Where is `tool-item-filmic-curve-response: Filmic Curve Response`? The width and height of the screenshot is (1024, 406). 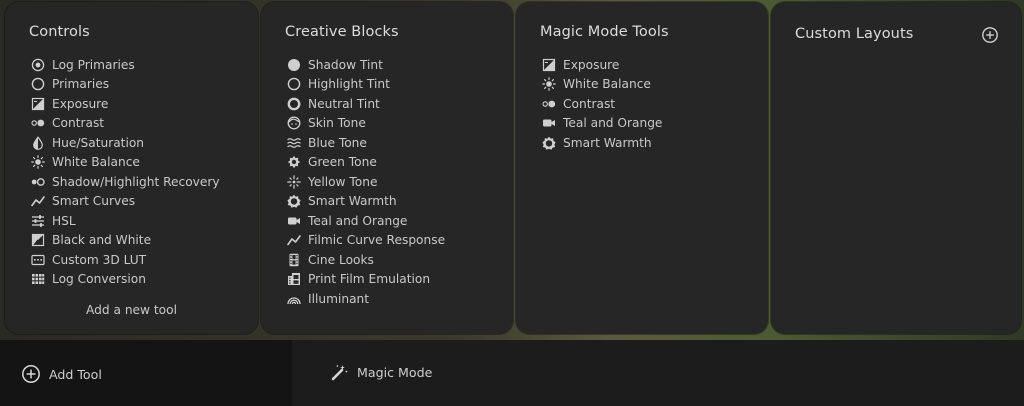
tool-item-filmic-curve-response: Filmic Curve Response is located at coordinates (366, 241).